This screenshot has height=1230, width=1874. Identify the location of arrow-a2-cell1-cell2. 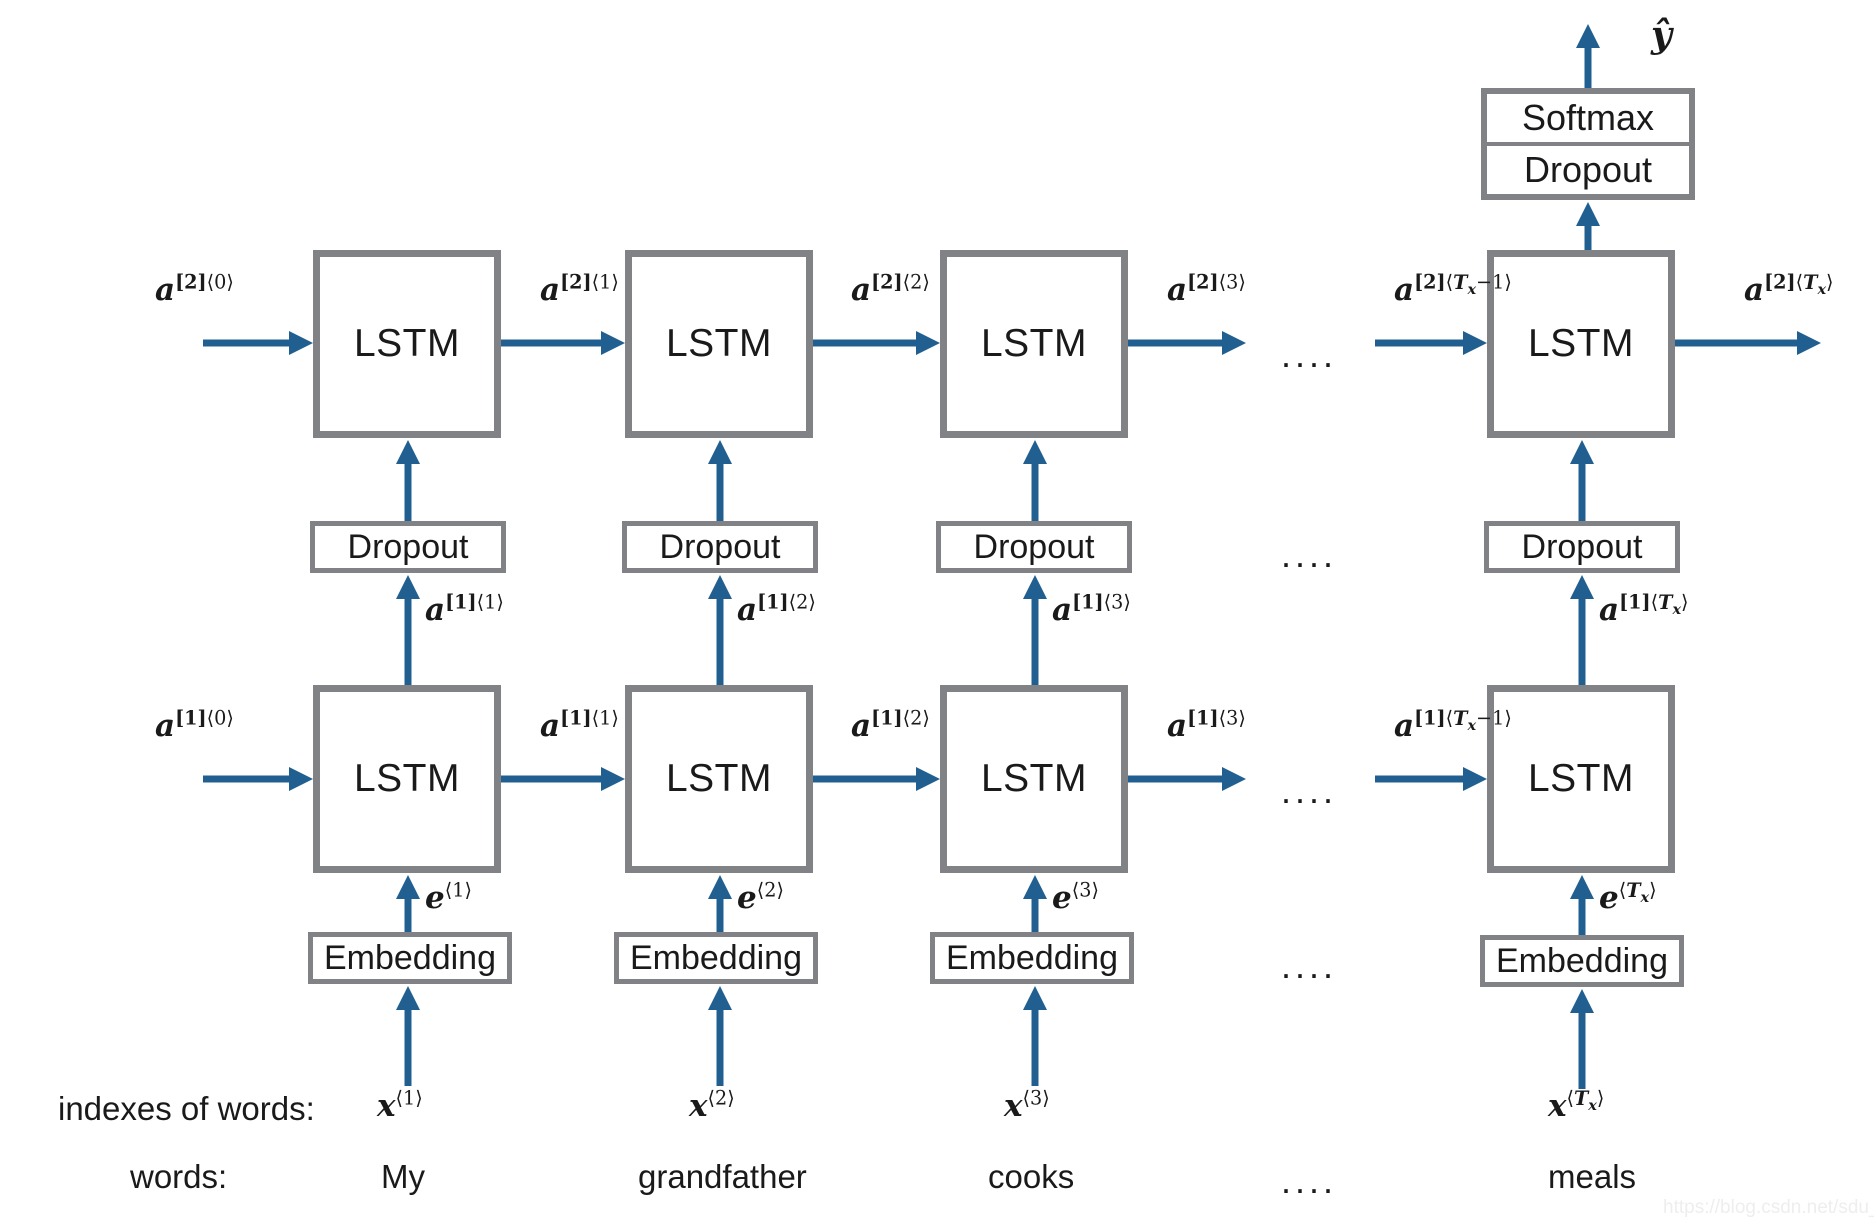
(564, 343).